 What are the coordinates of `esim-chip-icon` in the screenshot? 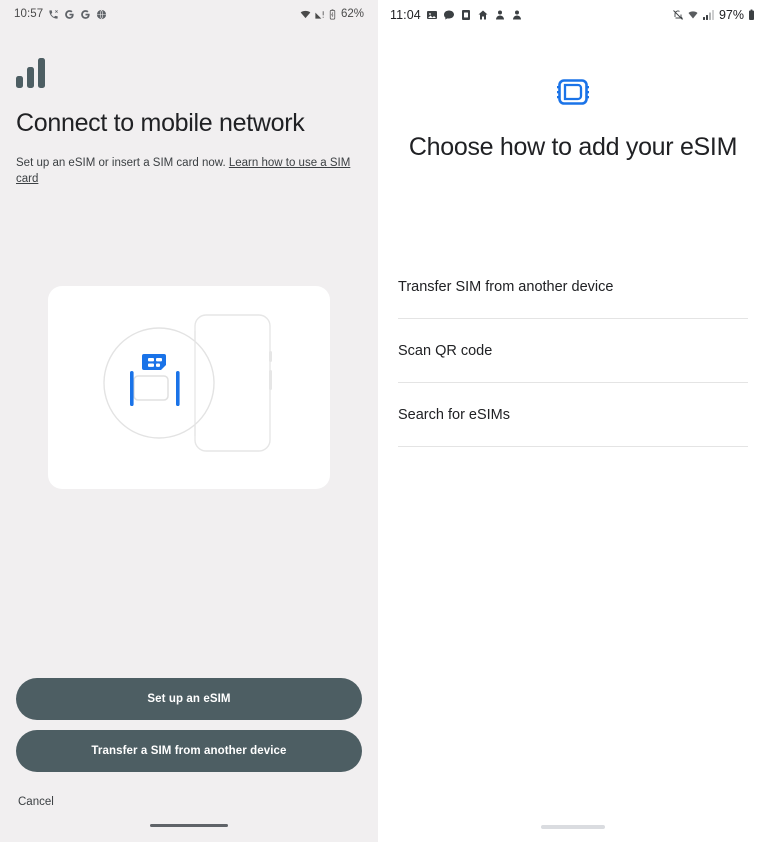 It's located at (573, 94).